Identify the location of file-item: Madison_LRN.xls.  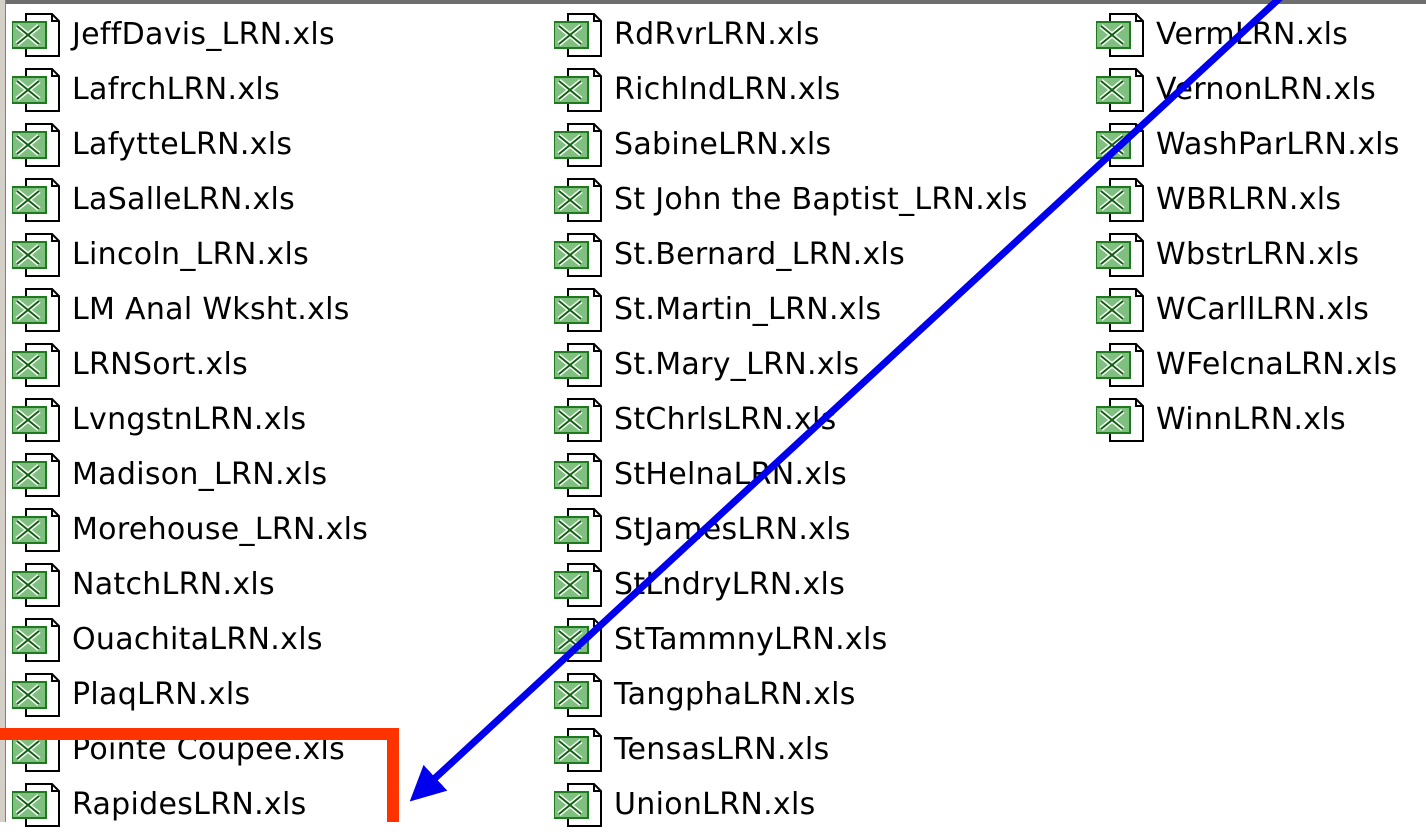
(169, 474).